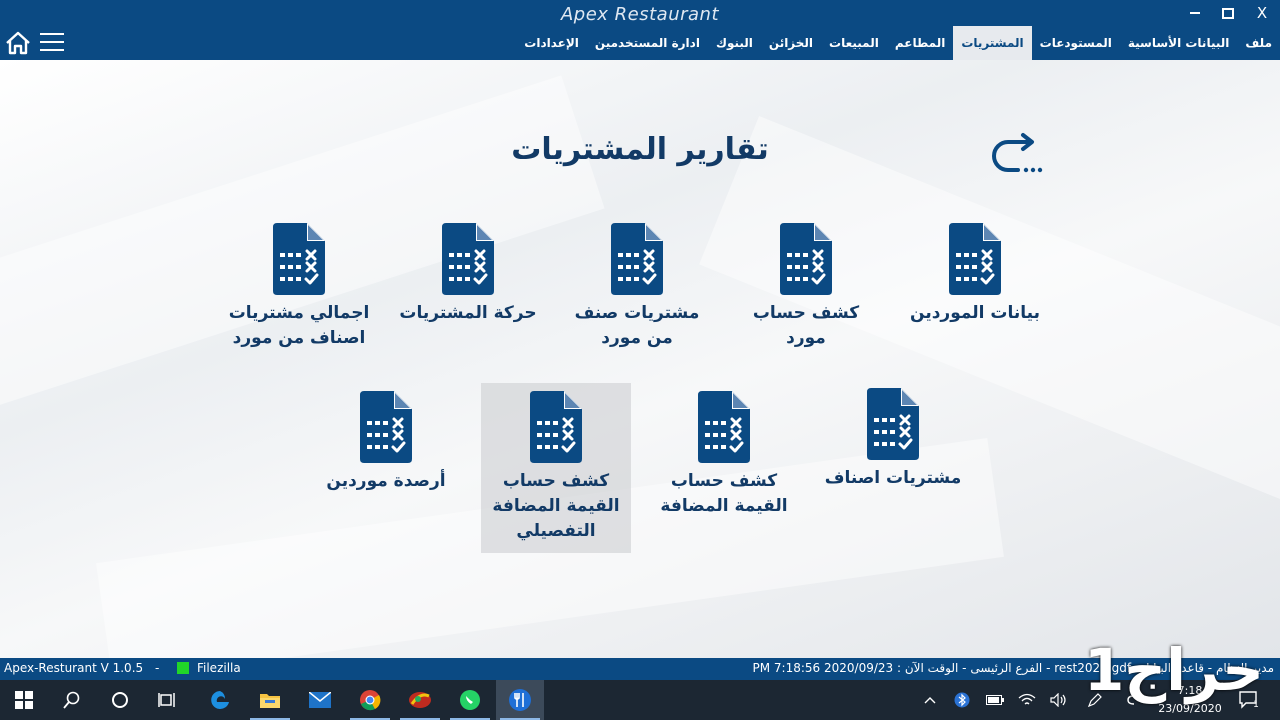 The width and height of the screenshot is (1280, 720). Describe the element at coordinates (52, 43) in the screenshot. I see `hamburger-menu-icon` at that location.